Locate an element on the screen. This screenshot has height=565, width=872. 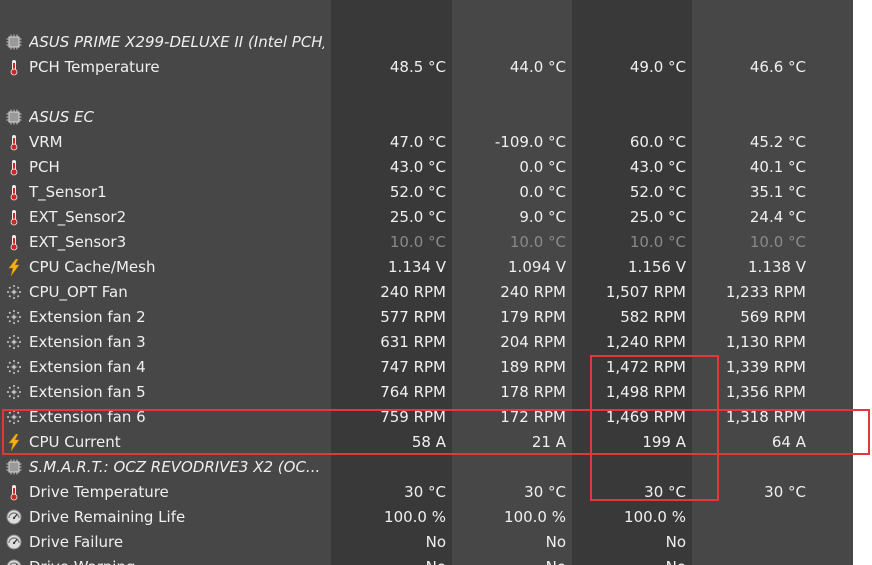
sensor-name: PCH is located at coordinates (44, 167).